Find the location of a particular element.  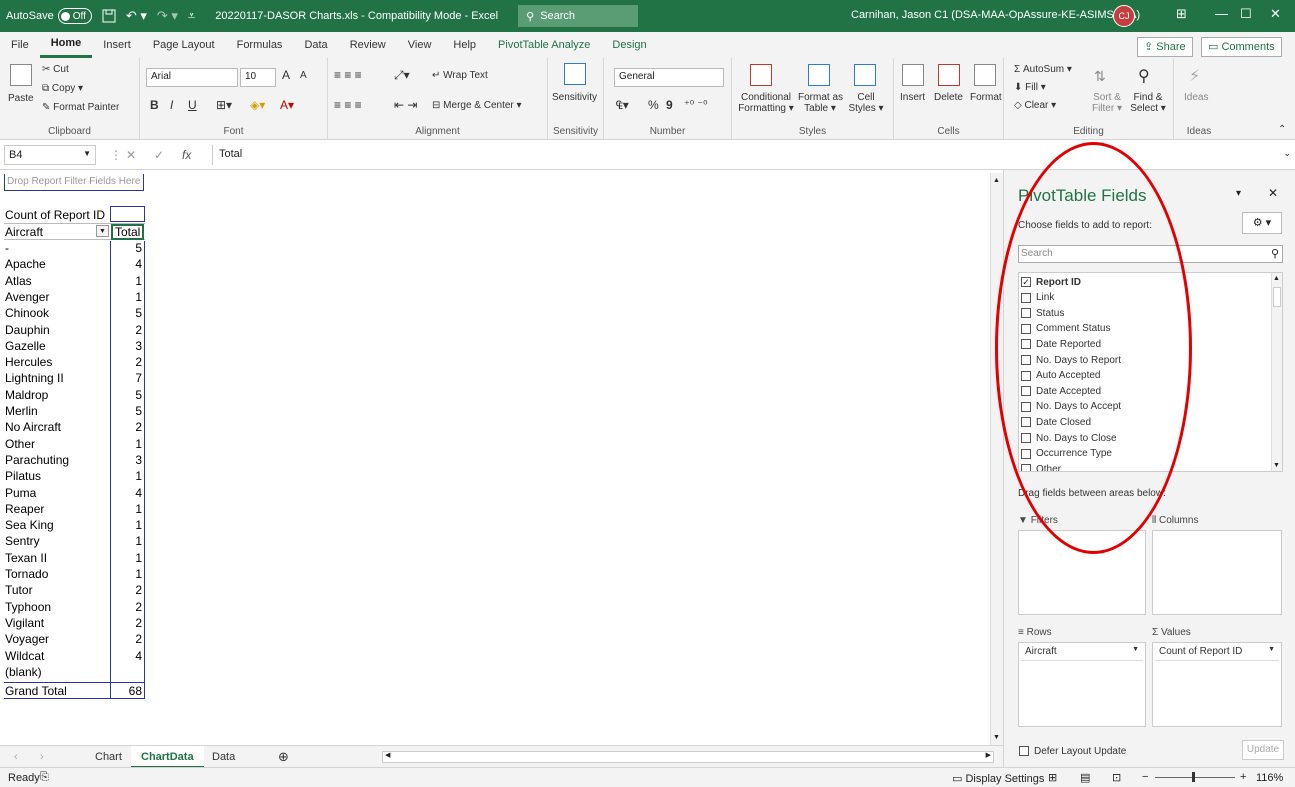

field-list-settings-icon: ⚙ ▾ is located at coordinates (1262, 223).